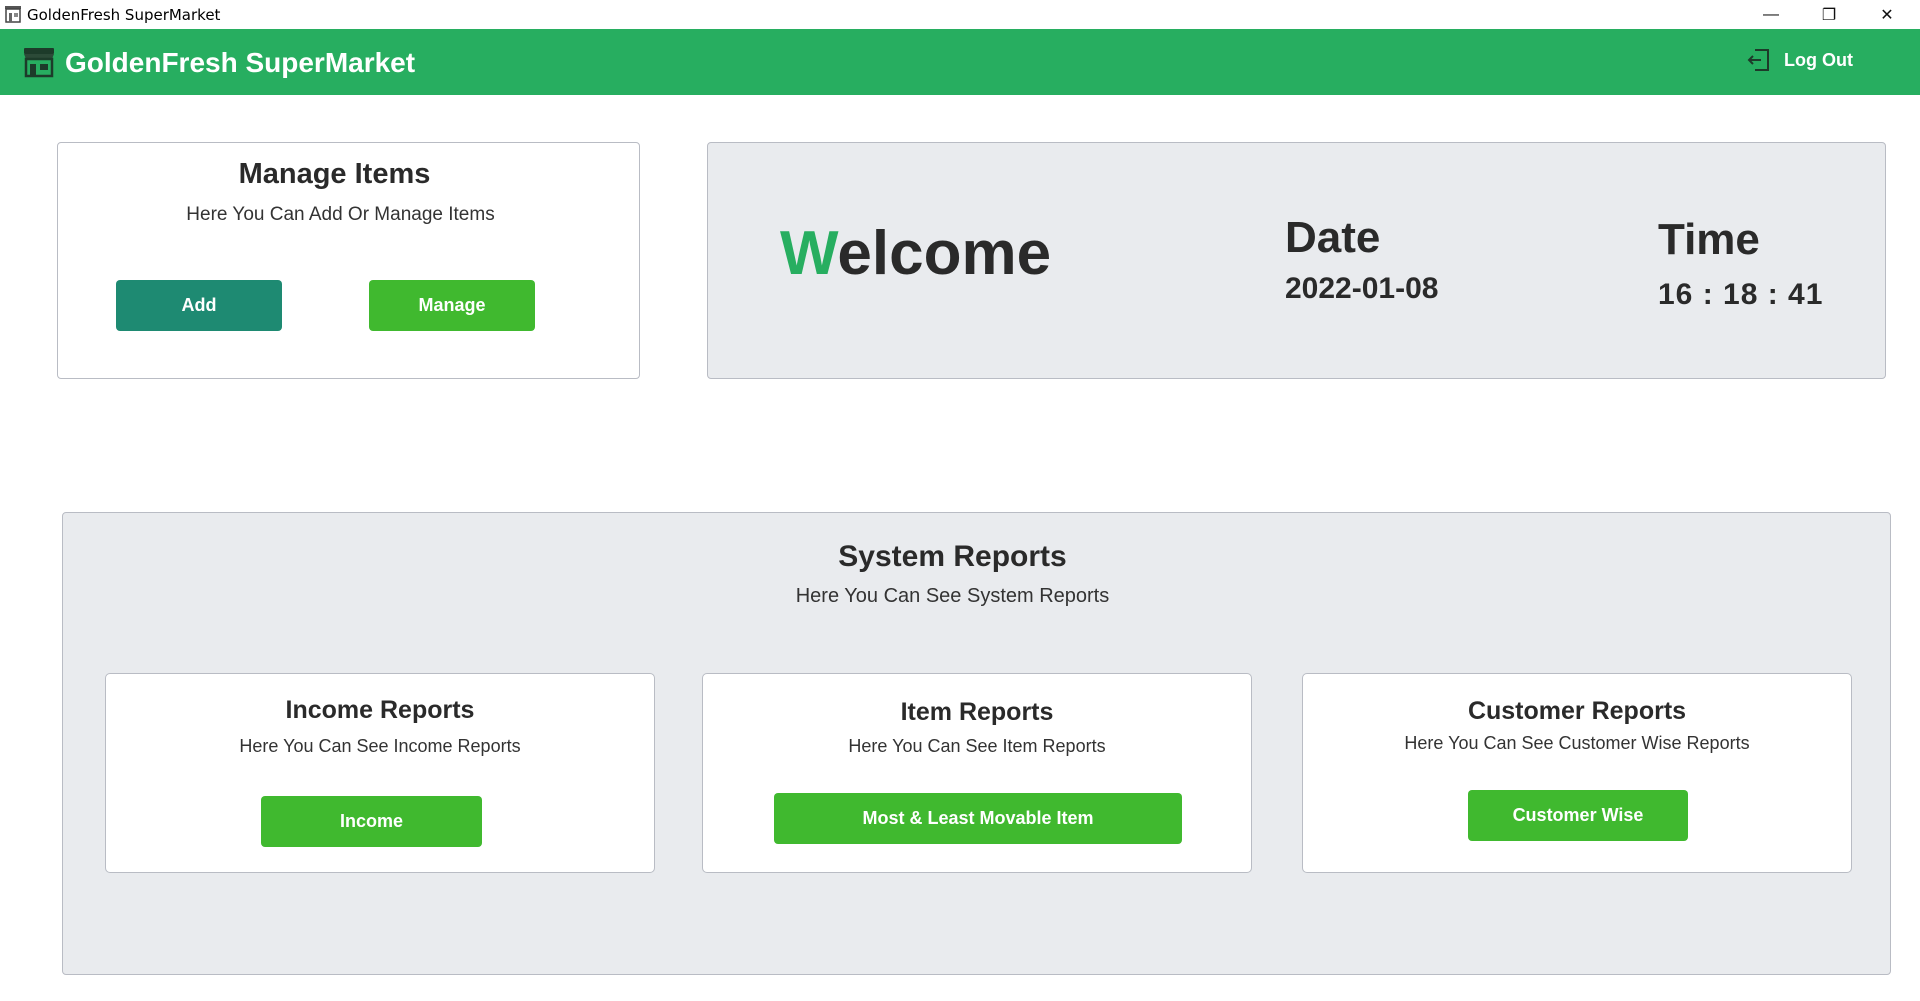  I want to click on income-reports-subtitle: Here You Can See Income Reports, so click(380, 746).